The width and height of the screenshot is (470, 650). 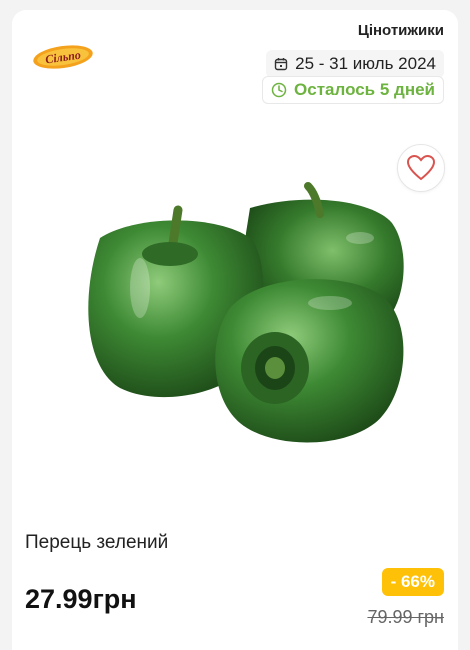 I want to click on heart-icon, so click(x=421, y=168).